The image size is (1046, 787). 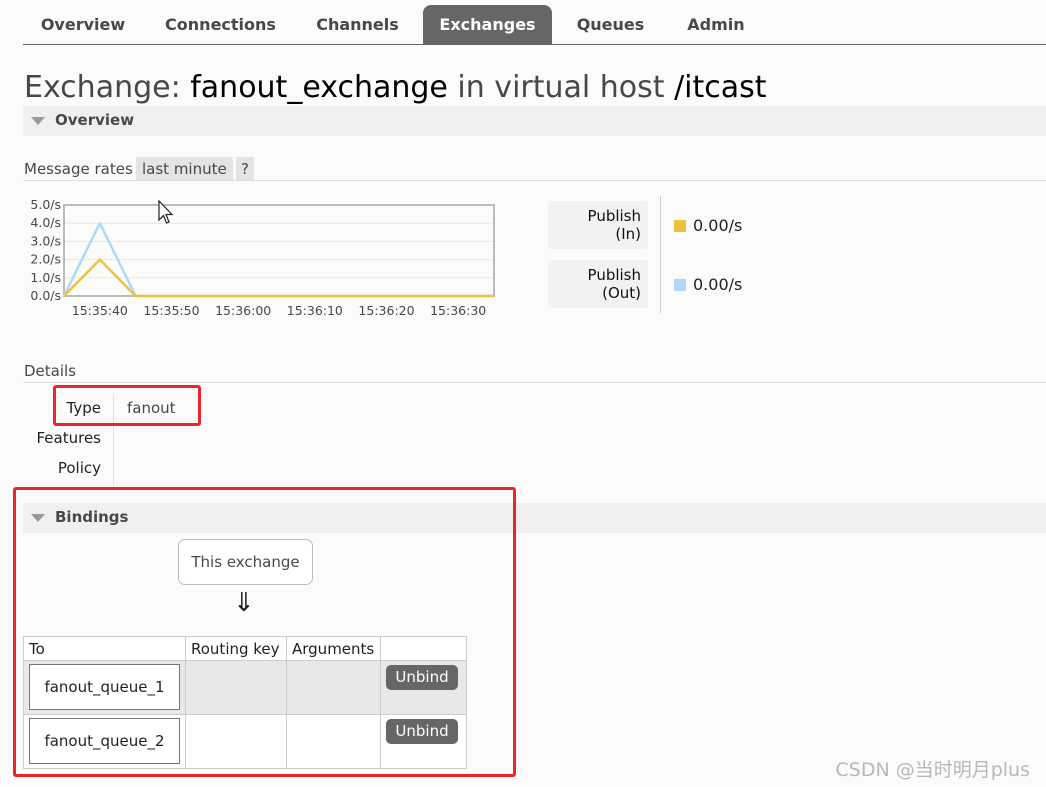 What do you see at coordinates (561, 87) in the screenshot?
I see `title-middle: in virtual host` at bounding box center [561, 87].